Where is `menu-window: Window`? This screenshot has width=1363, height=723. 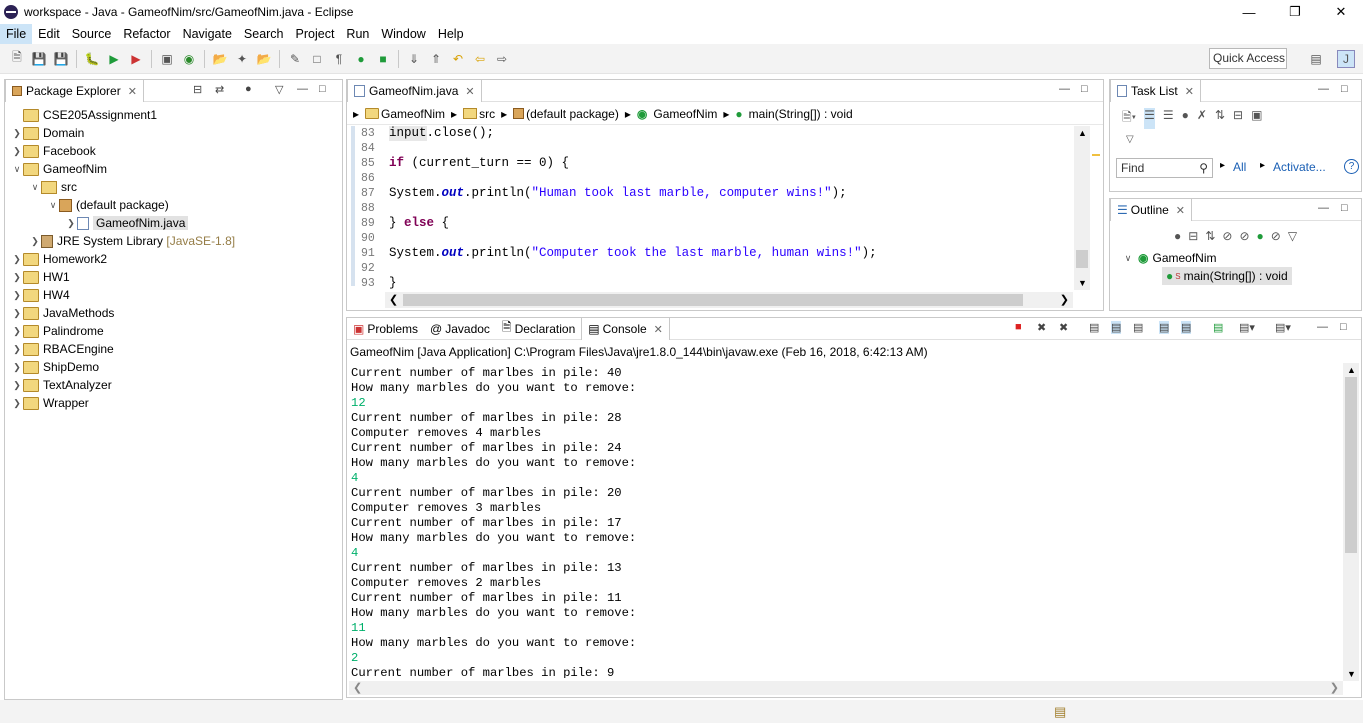 menu-window: Window is located at coordinates (403, 34).